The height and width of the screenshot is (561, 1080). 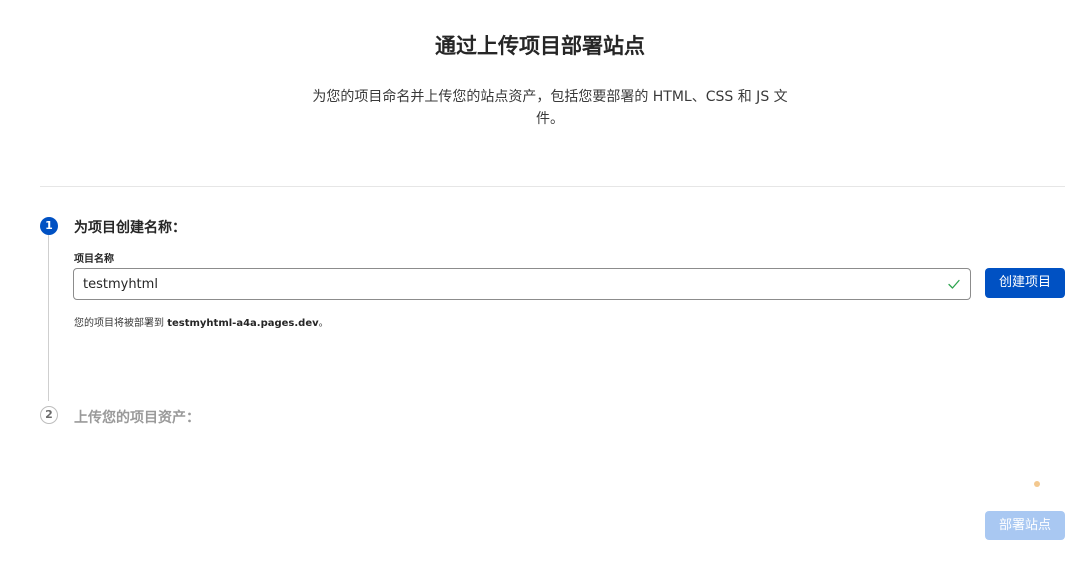 I want to click on step-connector-line, so click(x=48, y=318).